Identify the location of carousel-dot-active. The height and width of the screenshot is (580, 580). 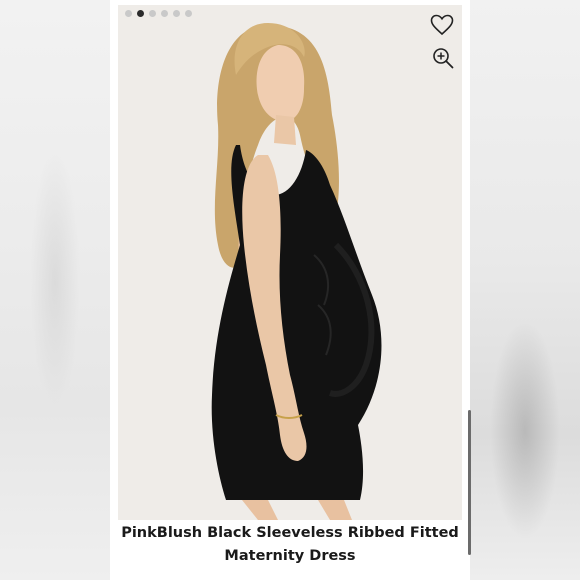
(140, 13).